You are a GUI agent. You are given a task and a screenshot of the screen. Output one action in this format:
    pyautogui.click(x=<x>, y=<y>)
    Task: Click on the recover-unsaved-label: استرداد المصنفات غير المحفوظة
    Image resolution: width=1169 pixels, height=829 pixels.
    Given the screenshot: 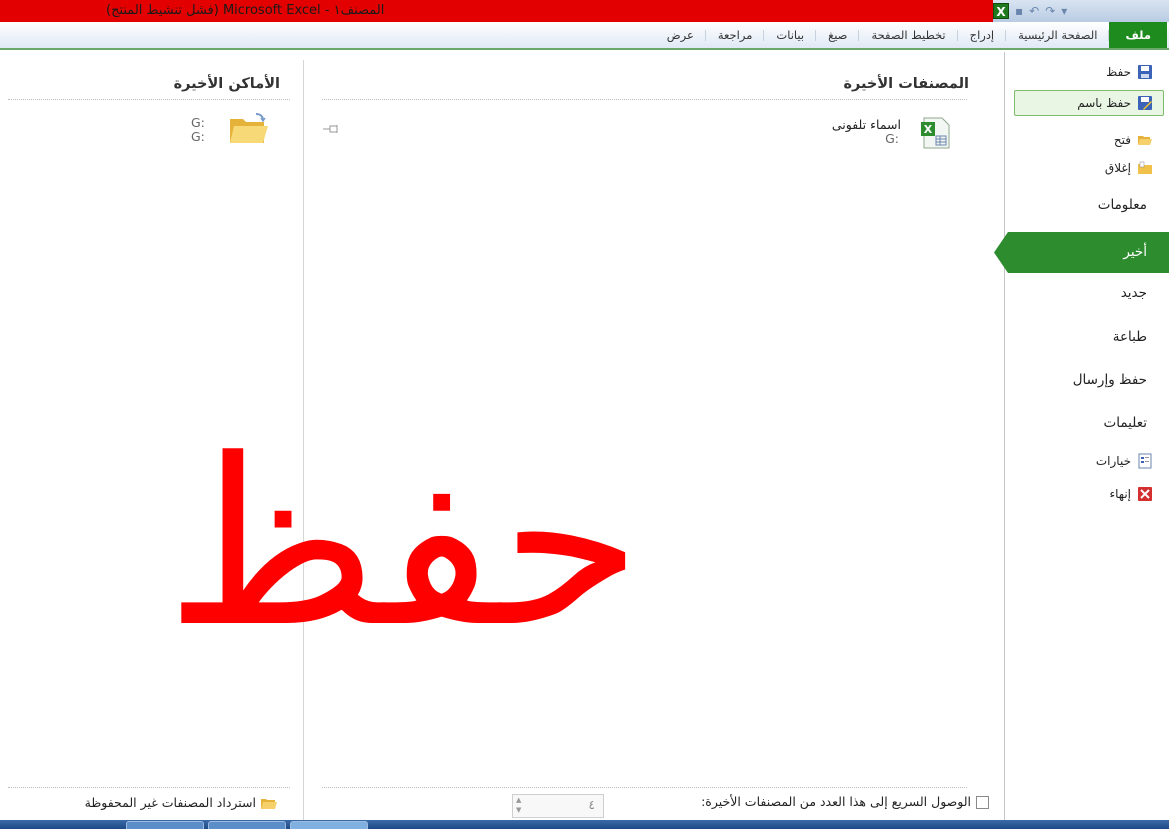 What is the action you would take?
    pyautogui.click(x=170, y=802)
    